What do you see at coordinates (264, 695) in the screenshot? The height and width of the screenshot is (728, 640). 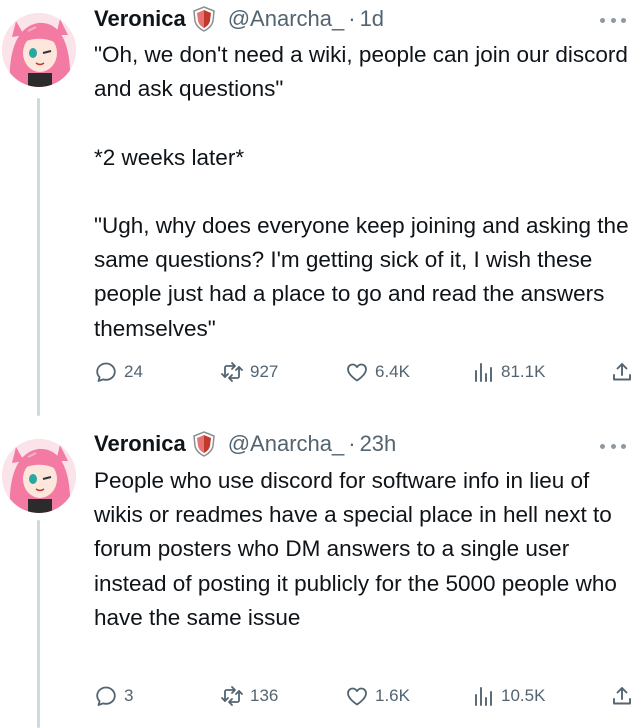 I see `retweet-count: 136` at bounding box center [264, 695].